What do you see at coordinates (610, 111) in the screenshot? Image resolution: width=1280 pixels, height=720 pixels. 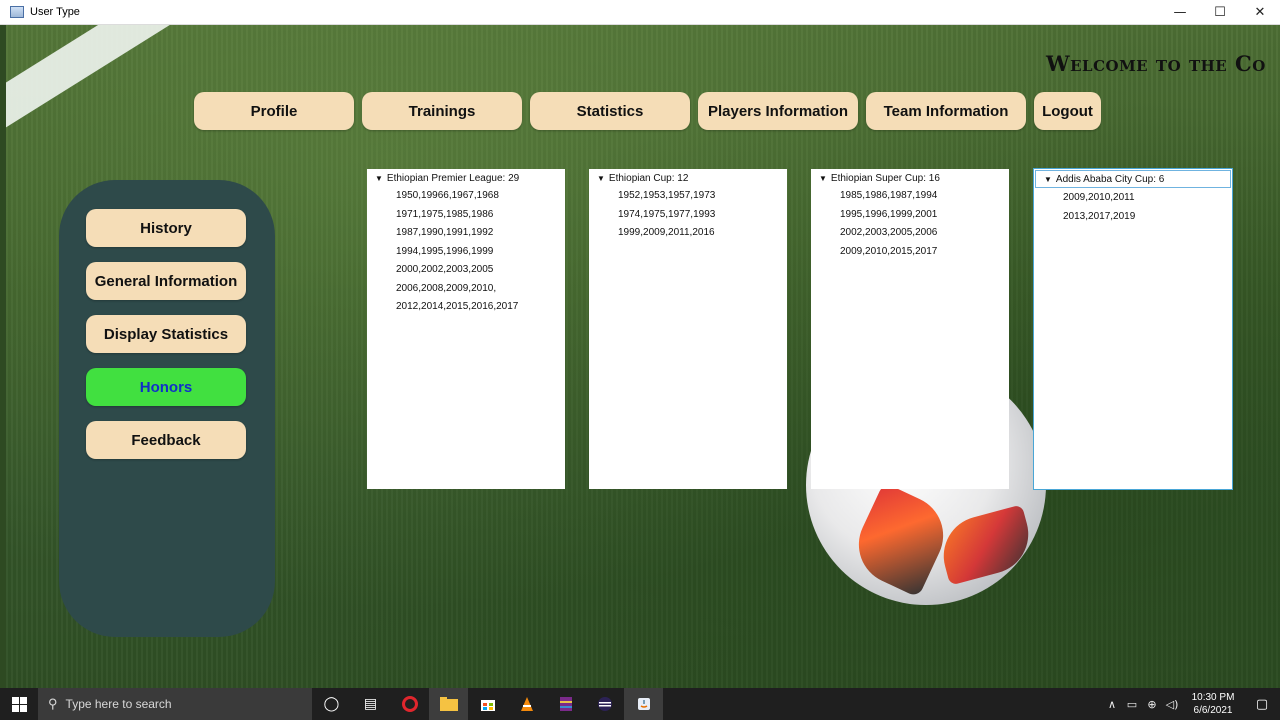 I see `statistics-button: Statistics` at bounding box center [610, 111].